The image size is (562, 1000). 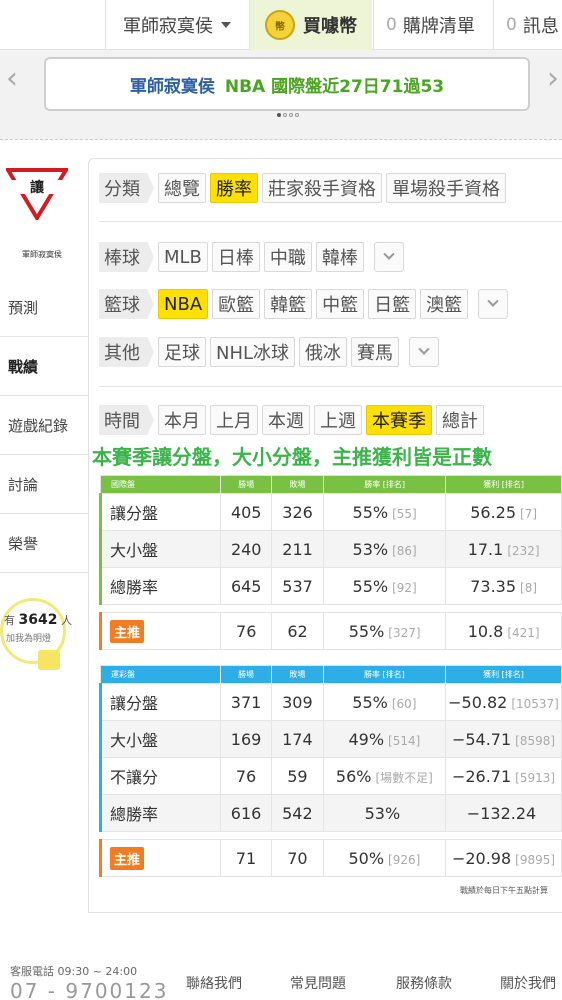 What do you see at coordinates (330, 221) in the screenshot?
I see `divider` at bounding box center [330, 221].